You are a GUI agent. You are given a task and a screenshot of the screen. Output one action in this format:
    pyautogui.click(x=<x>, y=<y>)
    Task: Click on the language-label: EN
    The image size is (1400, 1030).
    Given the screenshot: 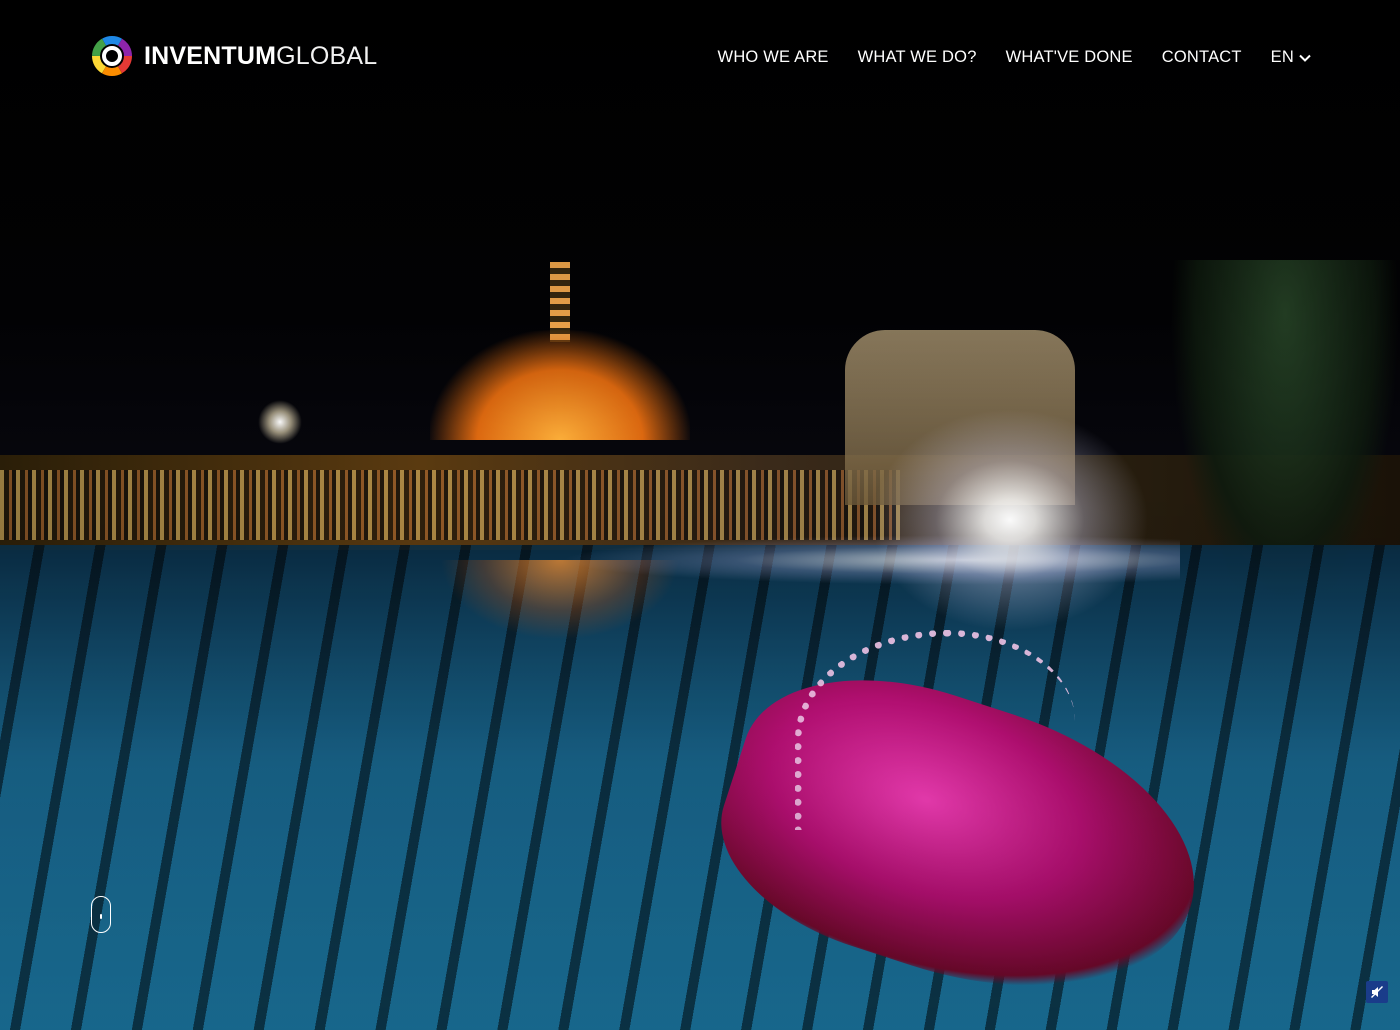 What is the action you would take?
    pyautogui.click(x=1282, y=57)
    